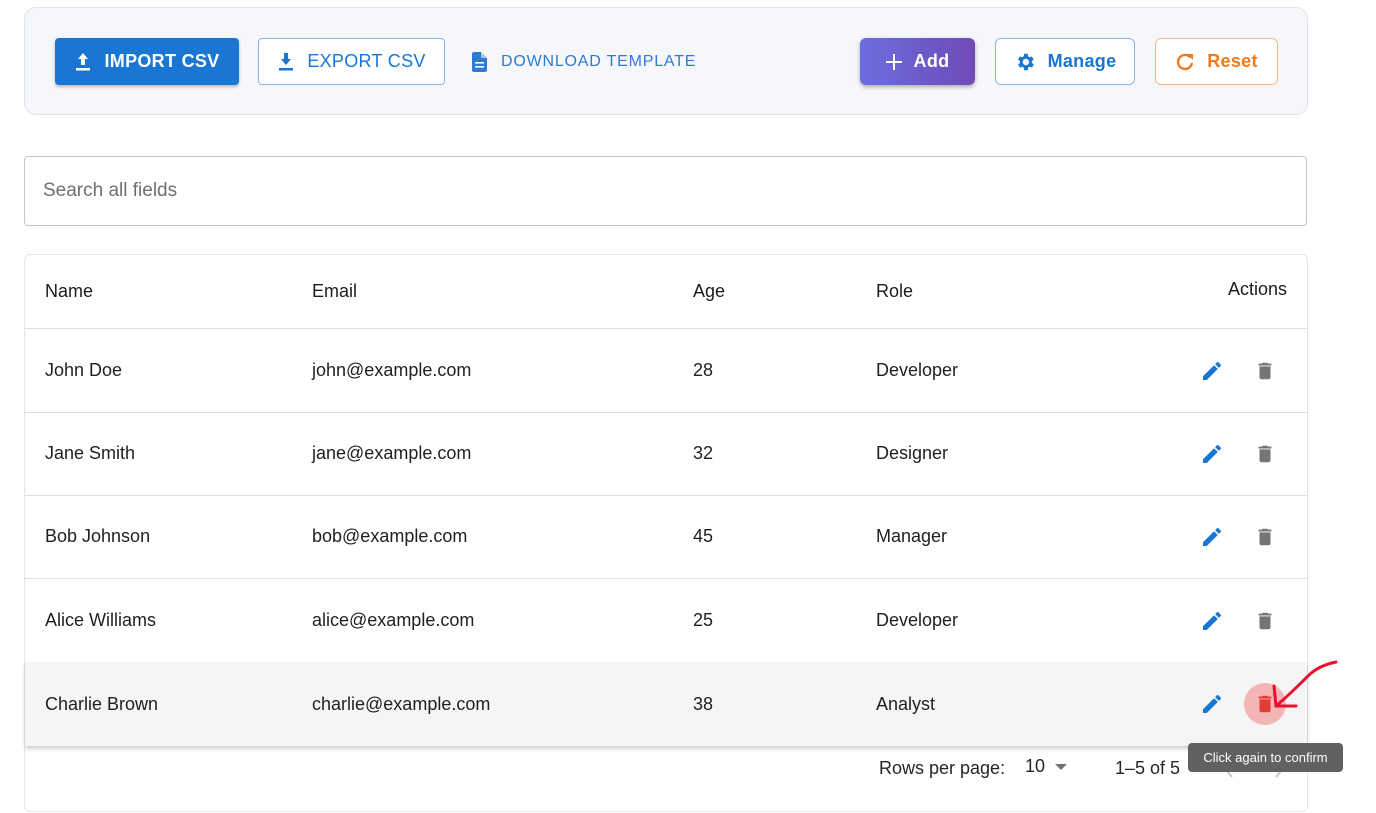 Image resolution: width=1376 pixels, height=813 pixels. What do you see at coordinates (703, 536) in the screenshot?
I see `cell-age: 45` at bounding box center [703, 536].